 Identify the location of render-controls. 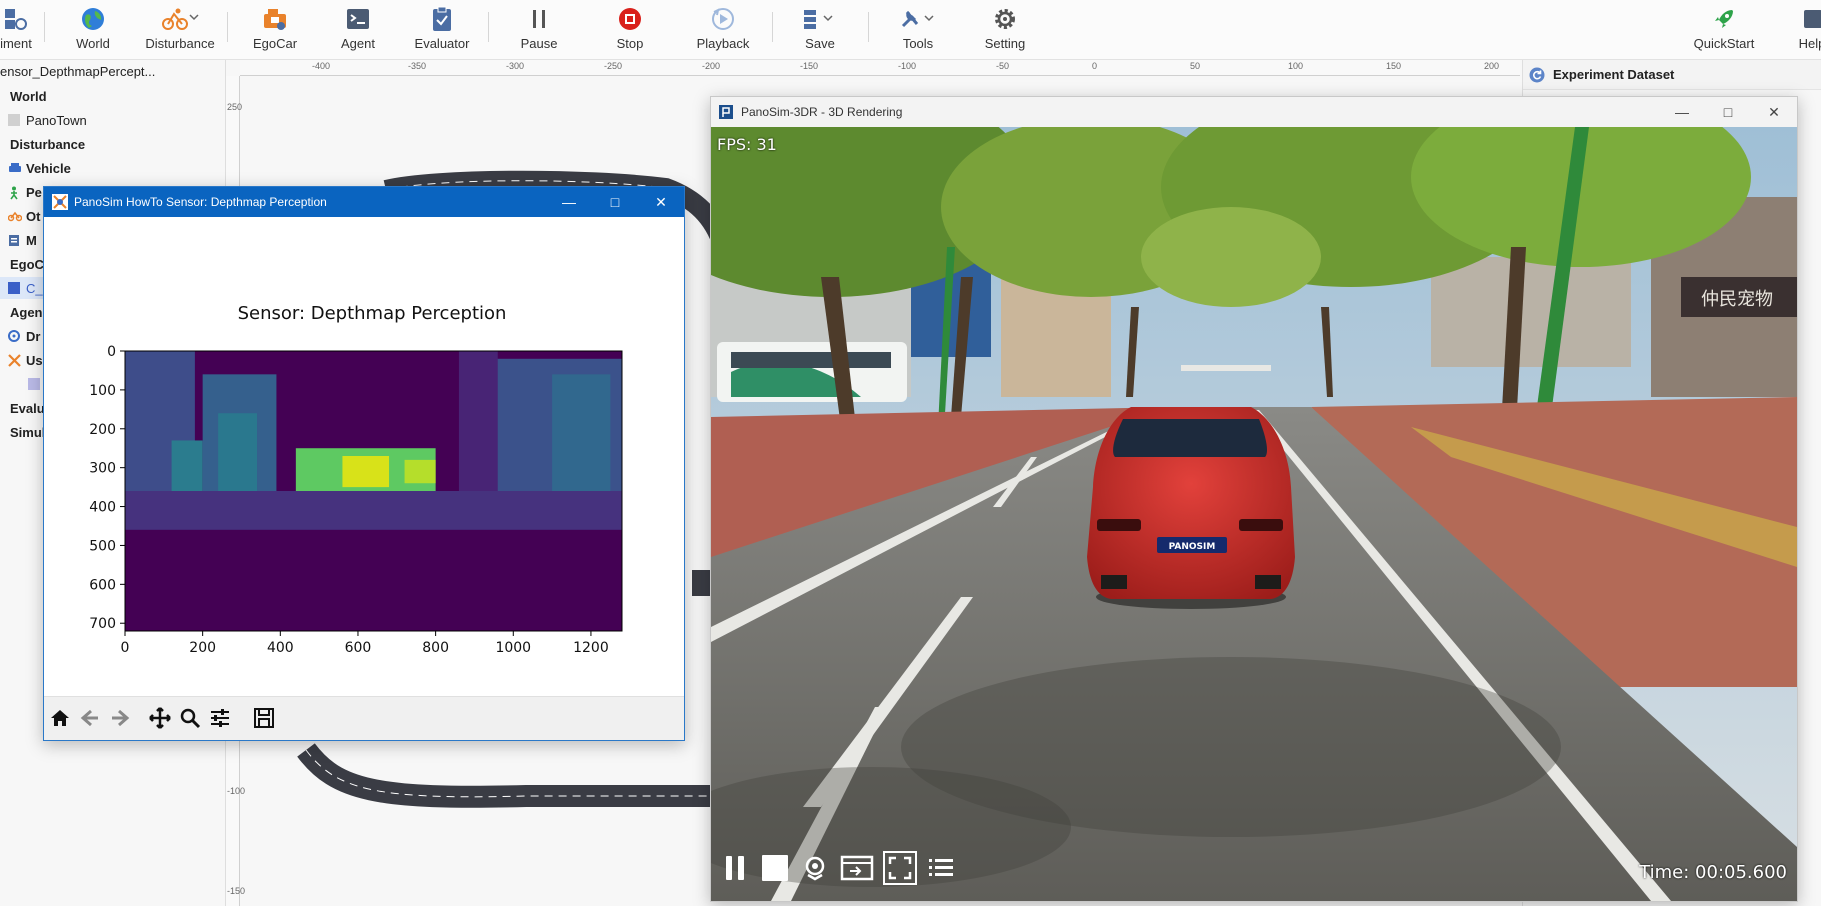
(838, 868).